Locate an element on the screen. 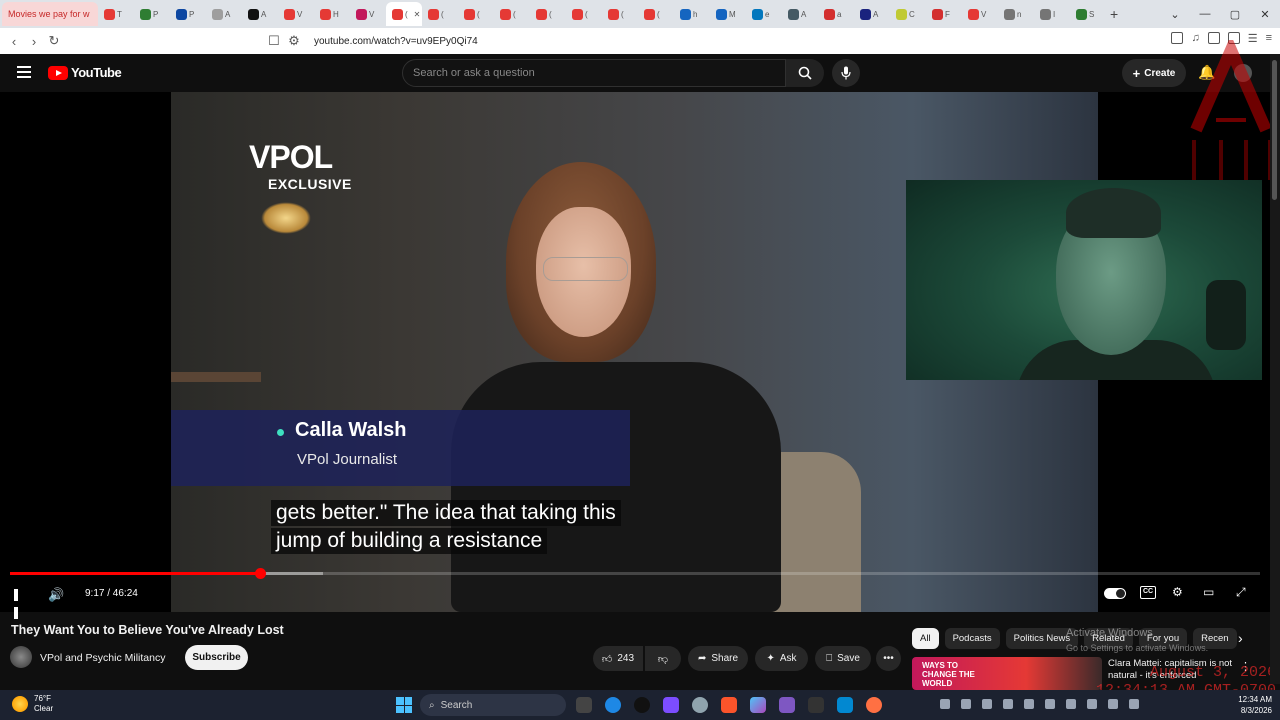 This screenshot has width=1280, height=720. browser-tab: S is located at coordinates (1088, 14).